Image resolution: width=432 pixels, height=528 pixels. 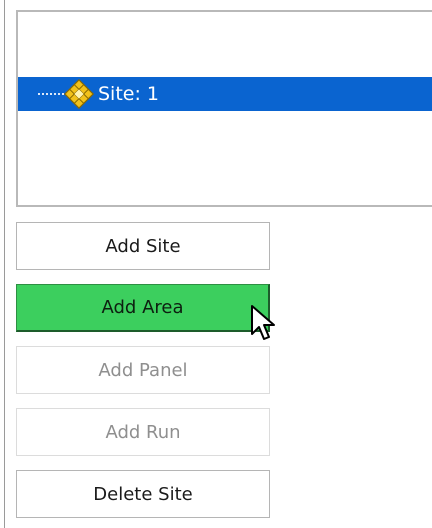 I want to click on tree-item-label: Site: 1, so click(x=129, y=94).